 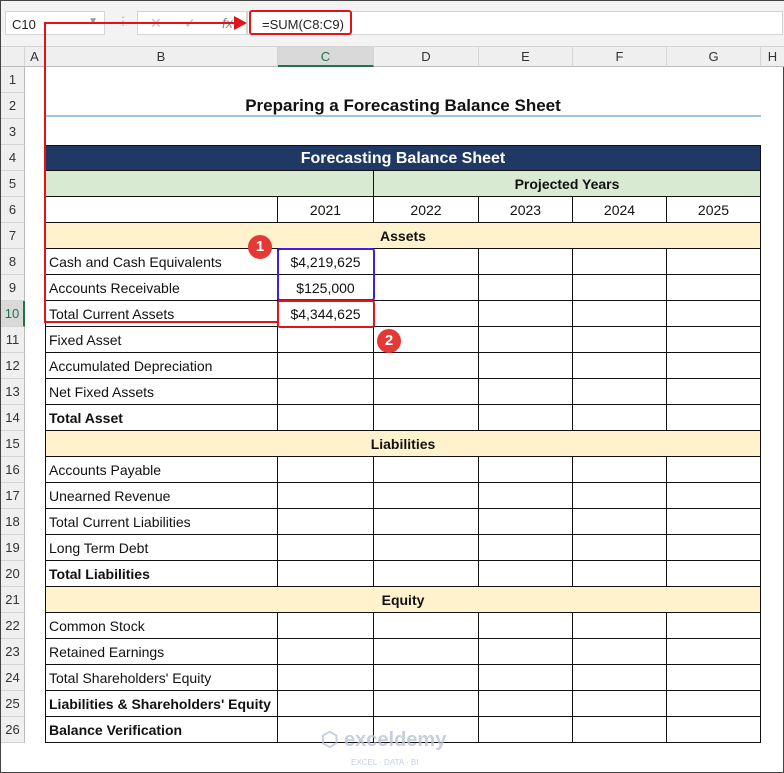 I want to click on row-label: Balance Verification, so click(x=161, y=730).